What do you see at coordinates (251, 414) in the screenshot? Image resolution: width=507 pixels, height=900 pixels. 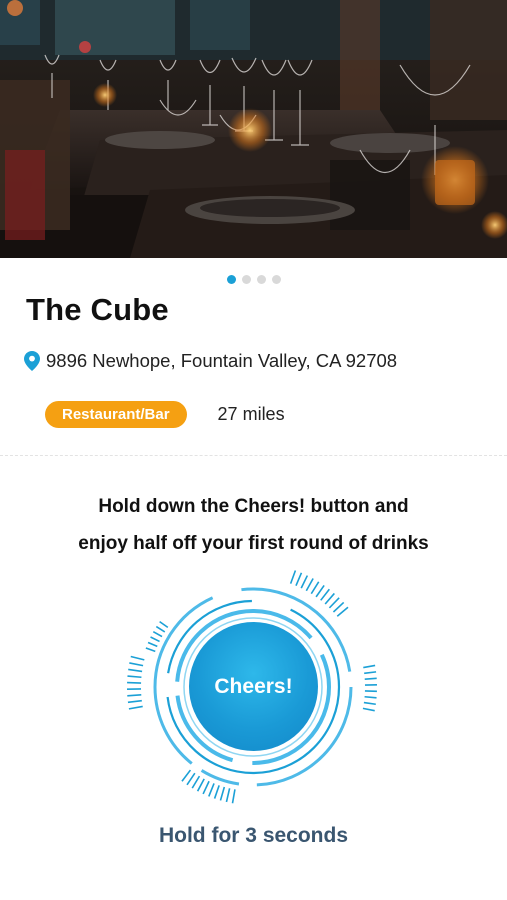 I see `venue-distance: 27 miles` at bounding box center [251, 414].